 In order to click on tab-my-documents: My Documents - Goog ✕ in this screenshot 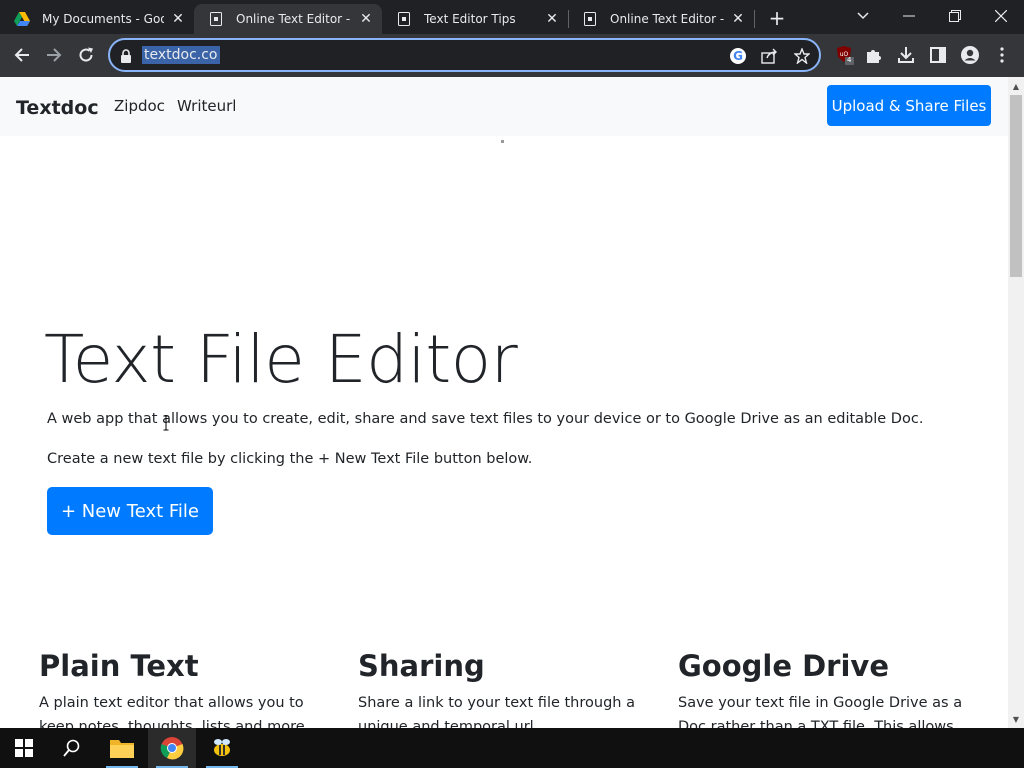, I will do `click(97, 19)`.